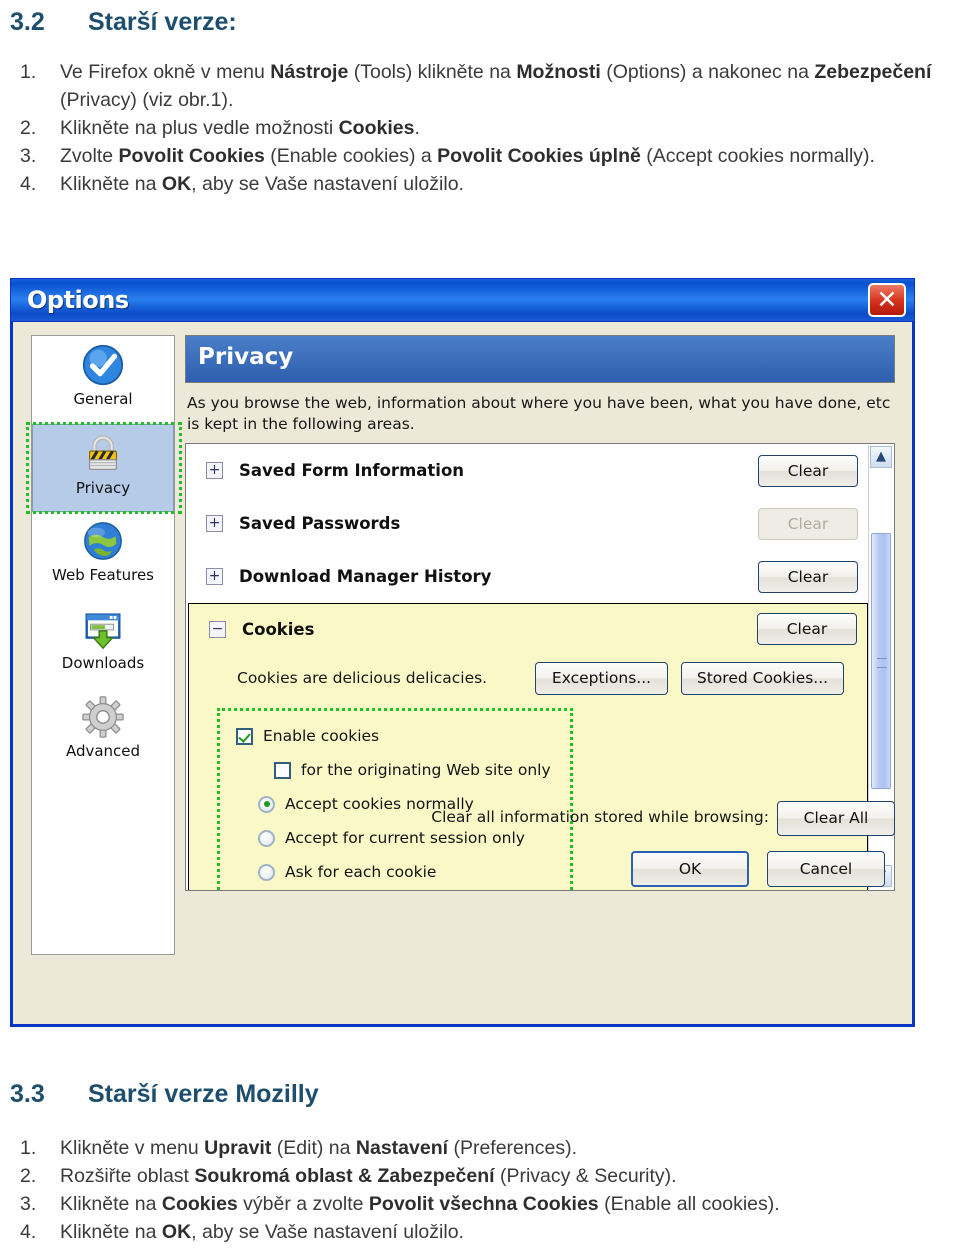  Describe the element at coordinates (320, 523) in the screenshot. I see `list-item-label: Saved Passwords` at that location.